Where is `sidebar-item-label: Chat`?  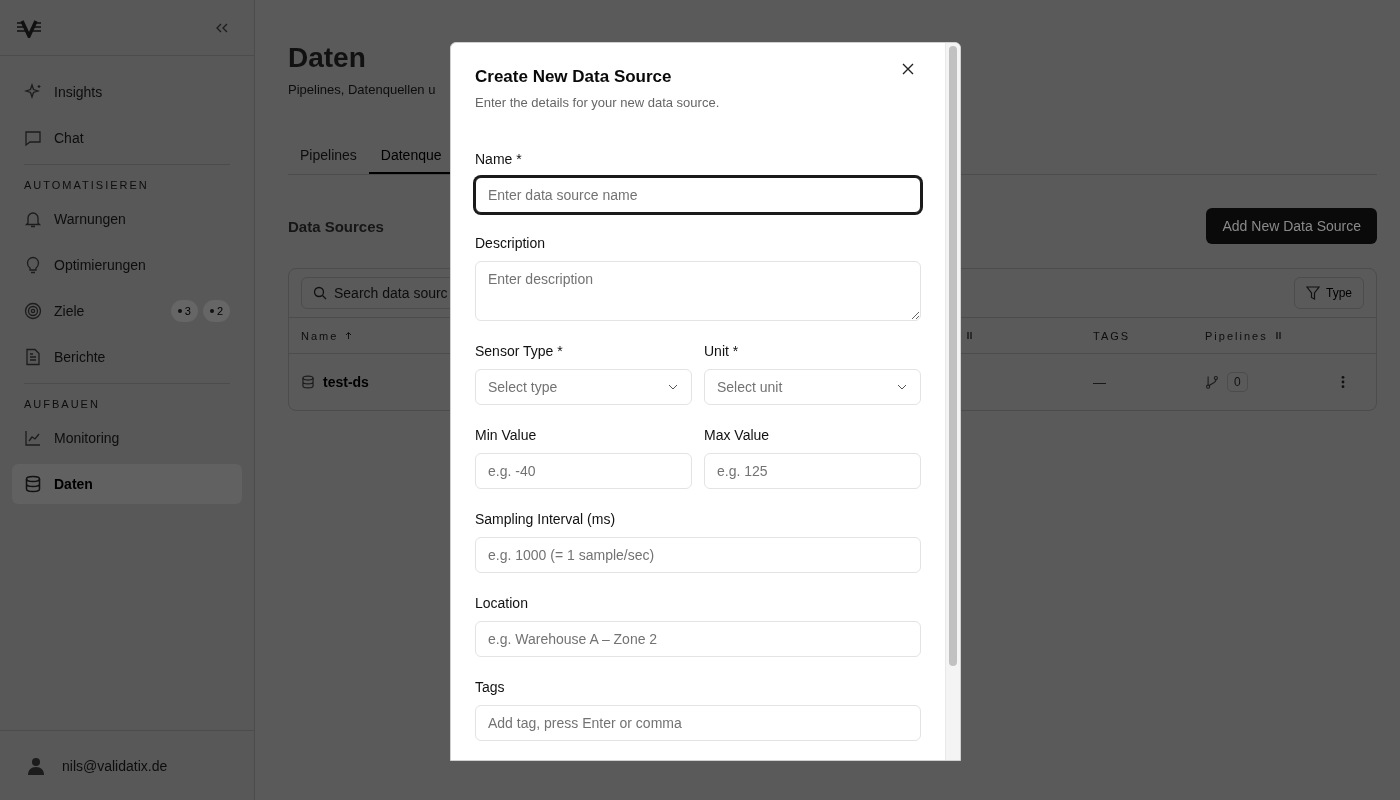
sidebar-item-label: Chat is located at coordinates (69, 138).